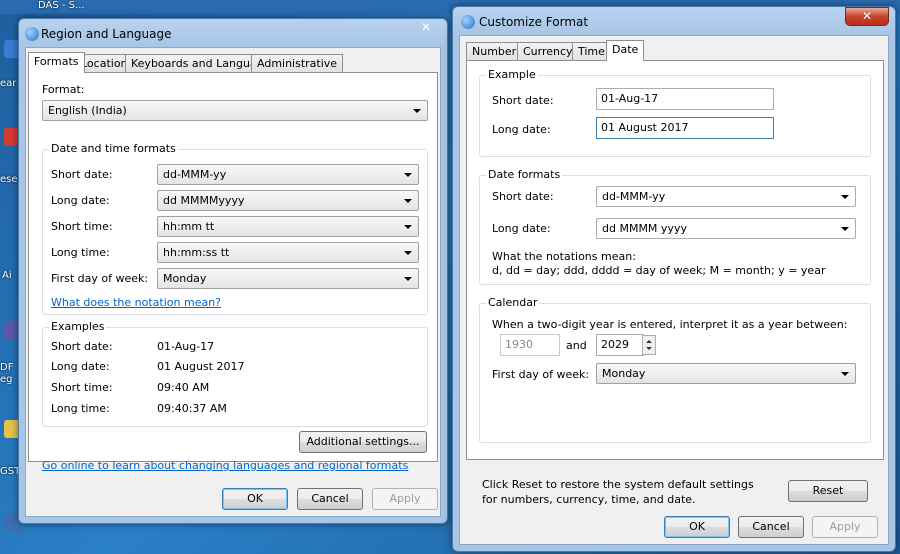 The image size is (900, 554). I want to click on desktop-label: Ai, so click(7, 275).